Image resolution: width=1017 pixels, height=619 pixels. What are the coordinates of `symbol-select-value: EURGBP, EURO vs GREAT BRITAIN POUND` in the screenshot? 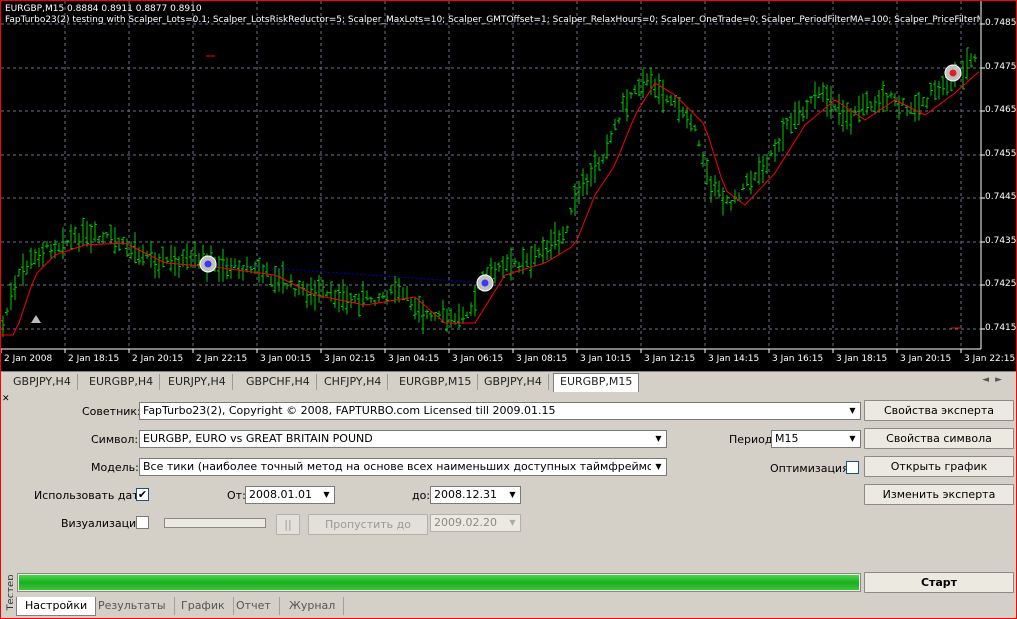 It's located at (258, 438).